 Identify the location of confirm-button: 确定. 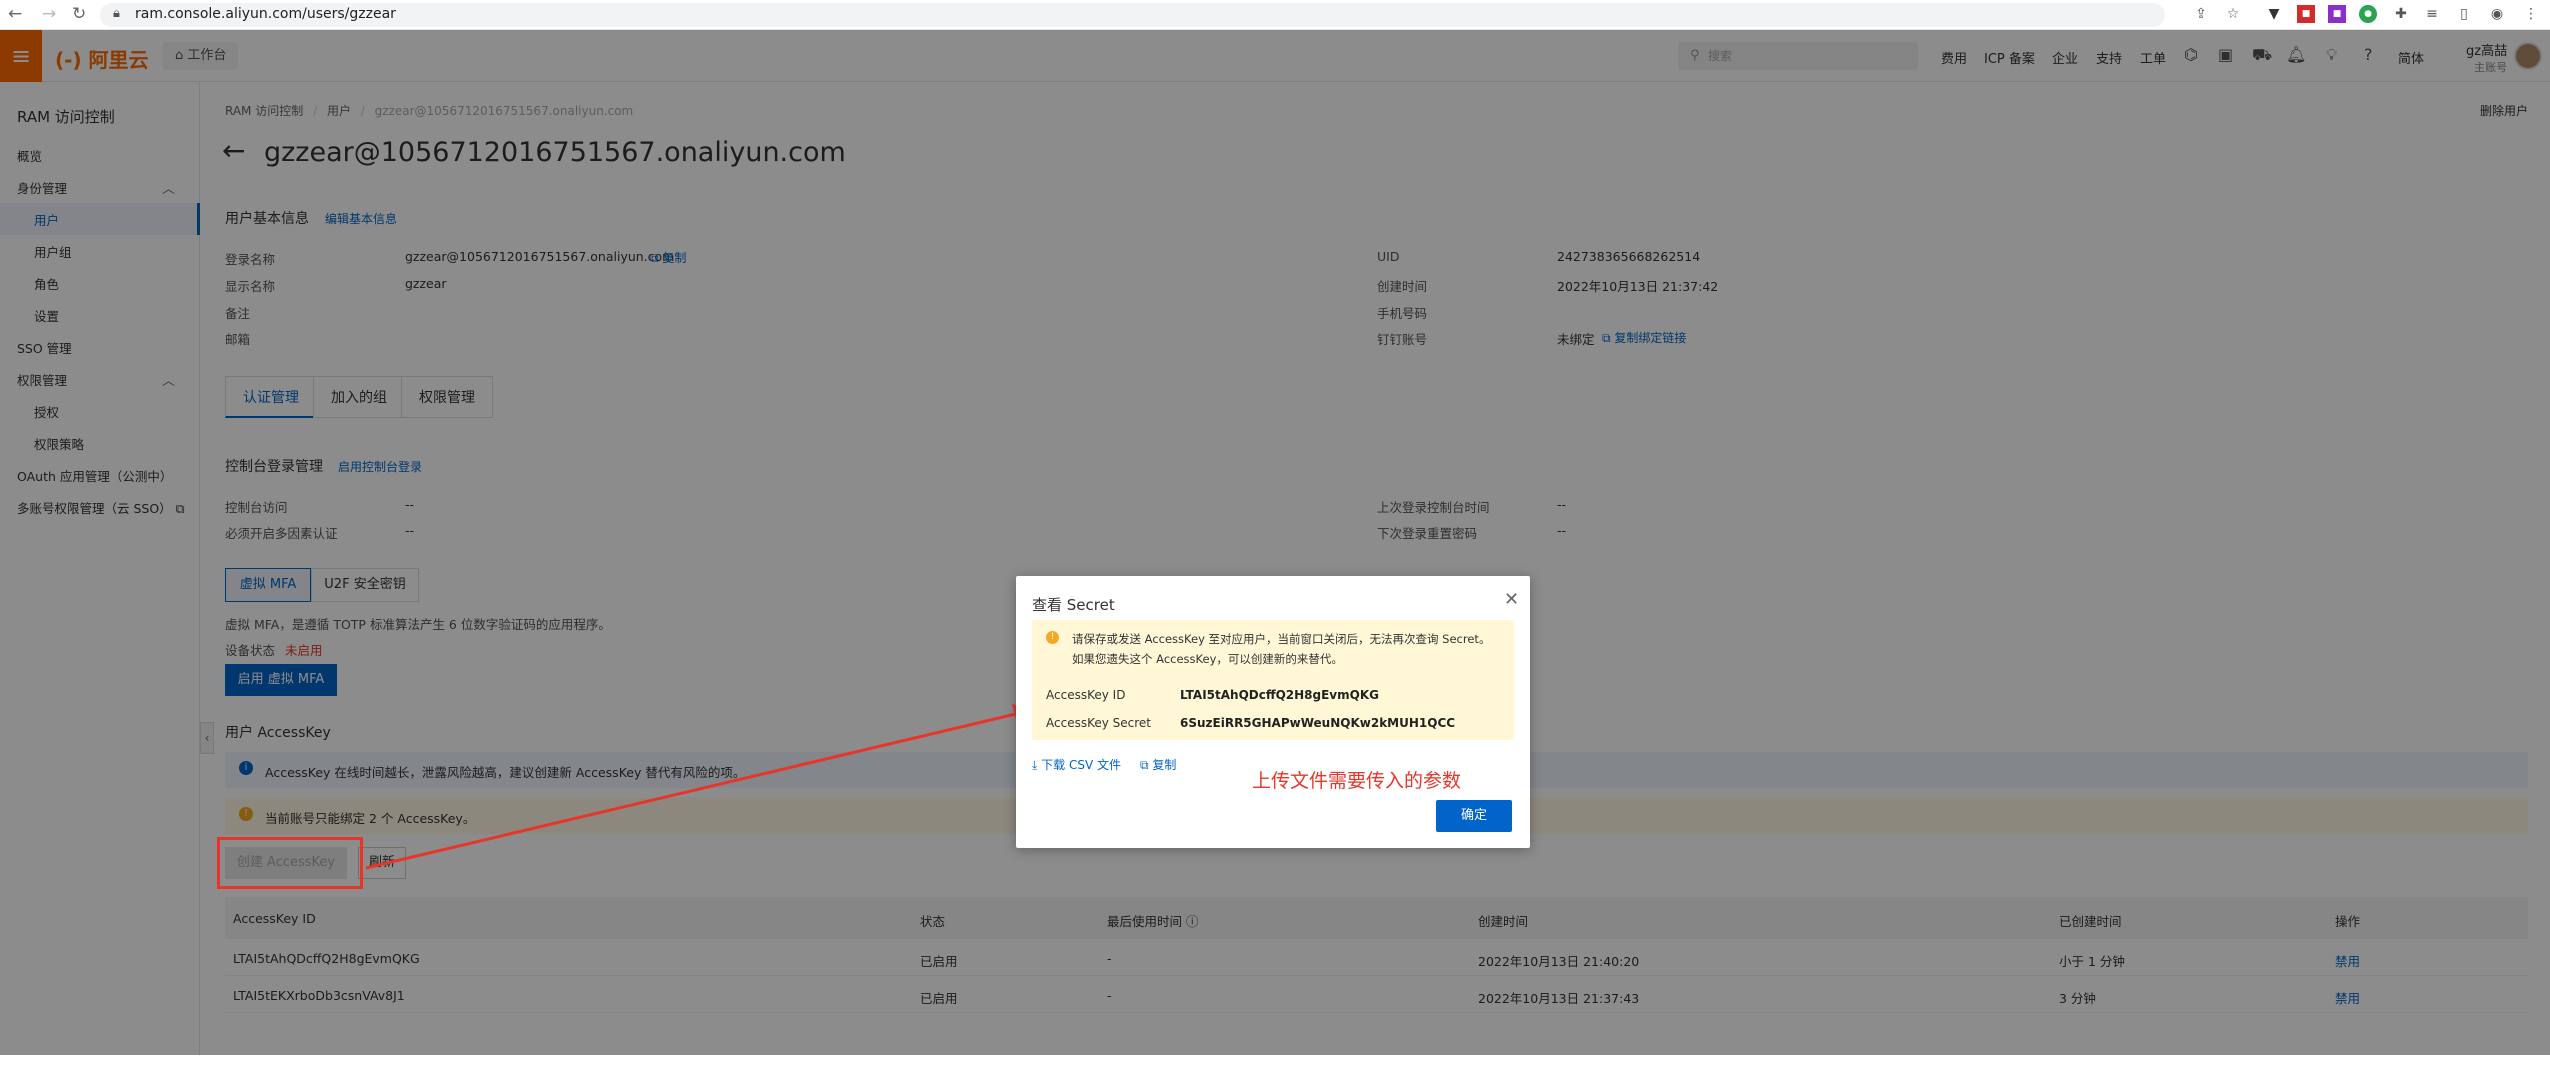
(1474, 816).